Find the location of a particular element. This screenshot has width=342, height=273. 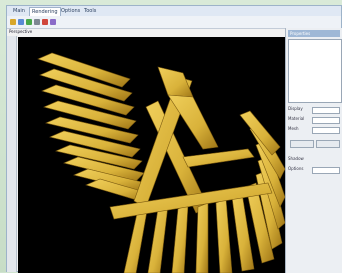

options-field is located at coordinates (326, 170).